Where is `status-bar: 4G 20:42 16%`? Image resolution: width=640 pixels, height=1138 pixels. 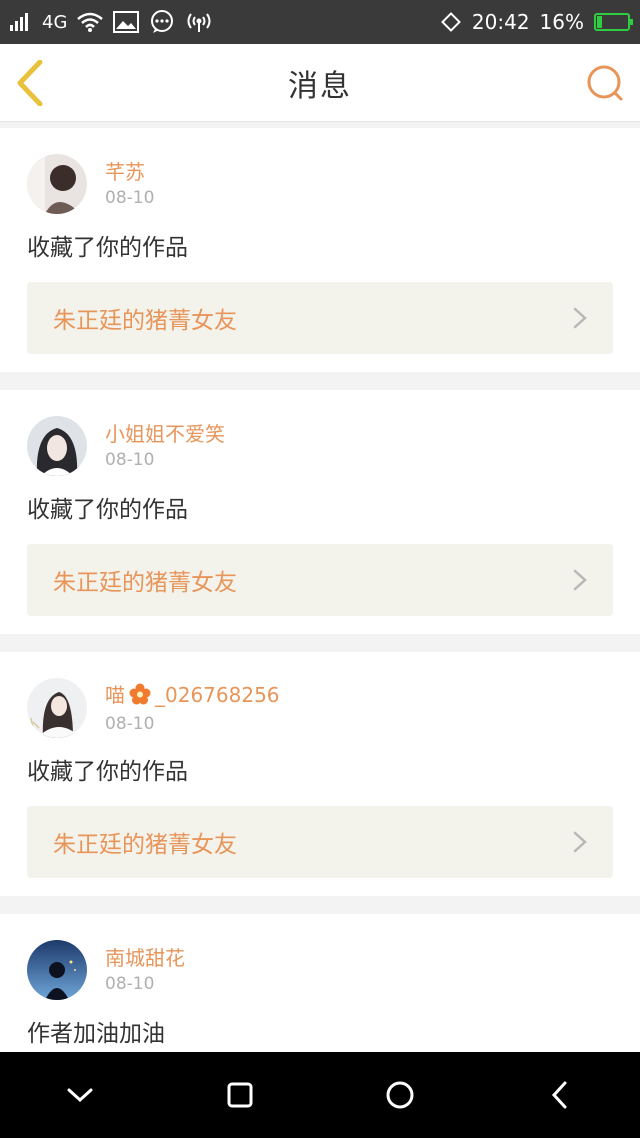 status-bar: 4G 20:42 16% is located at coordinates (320, 22).